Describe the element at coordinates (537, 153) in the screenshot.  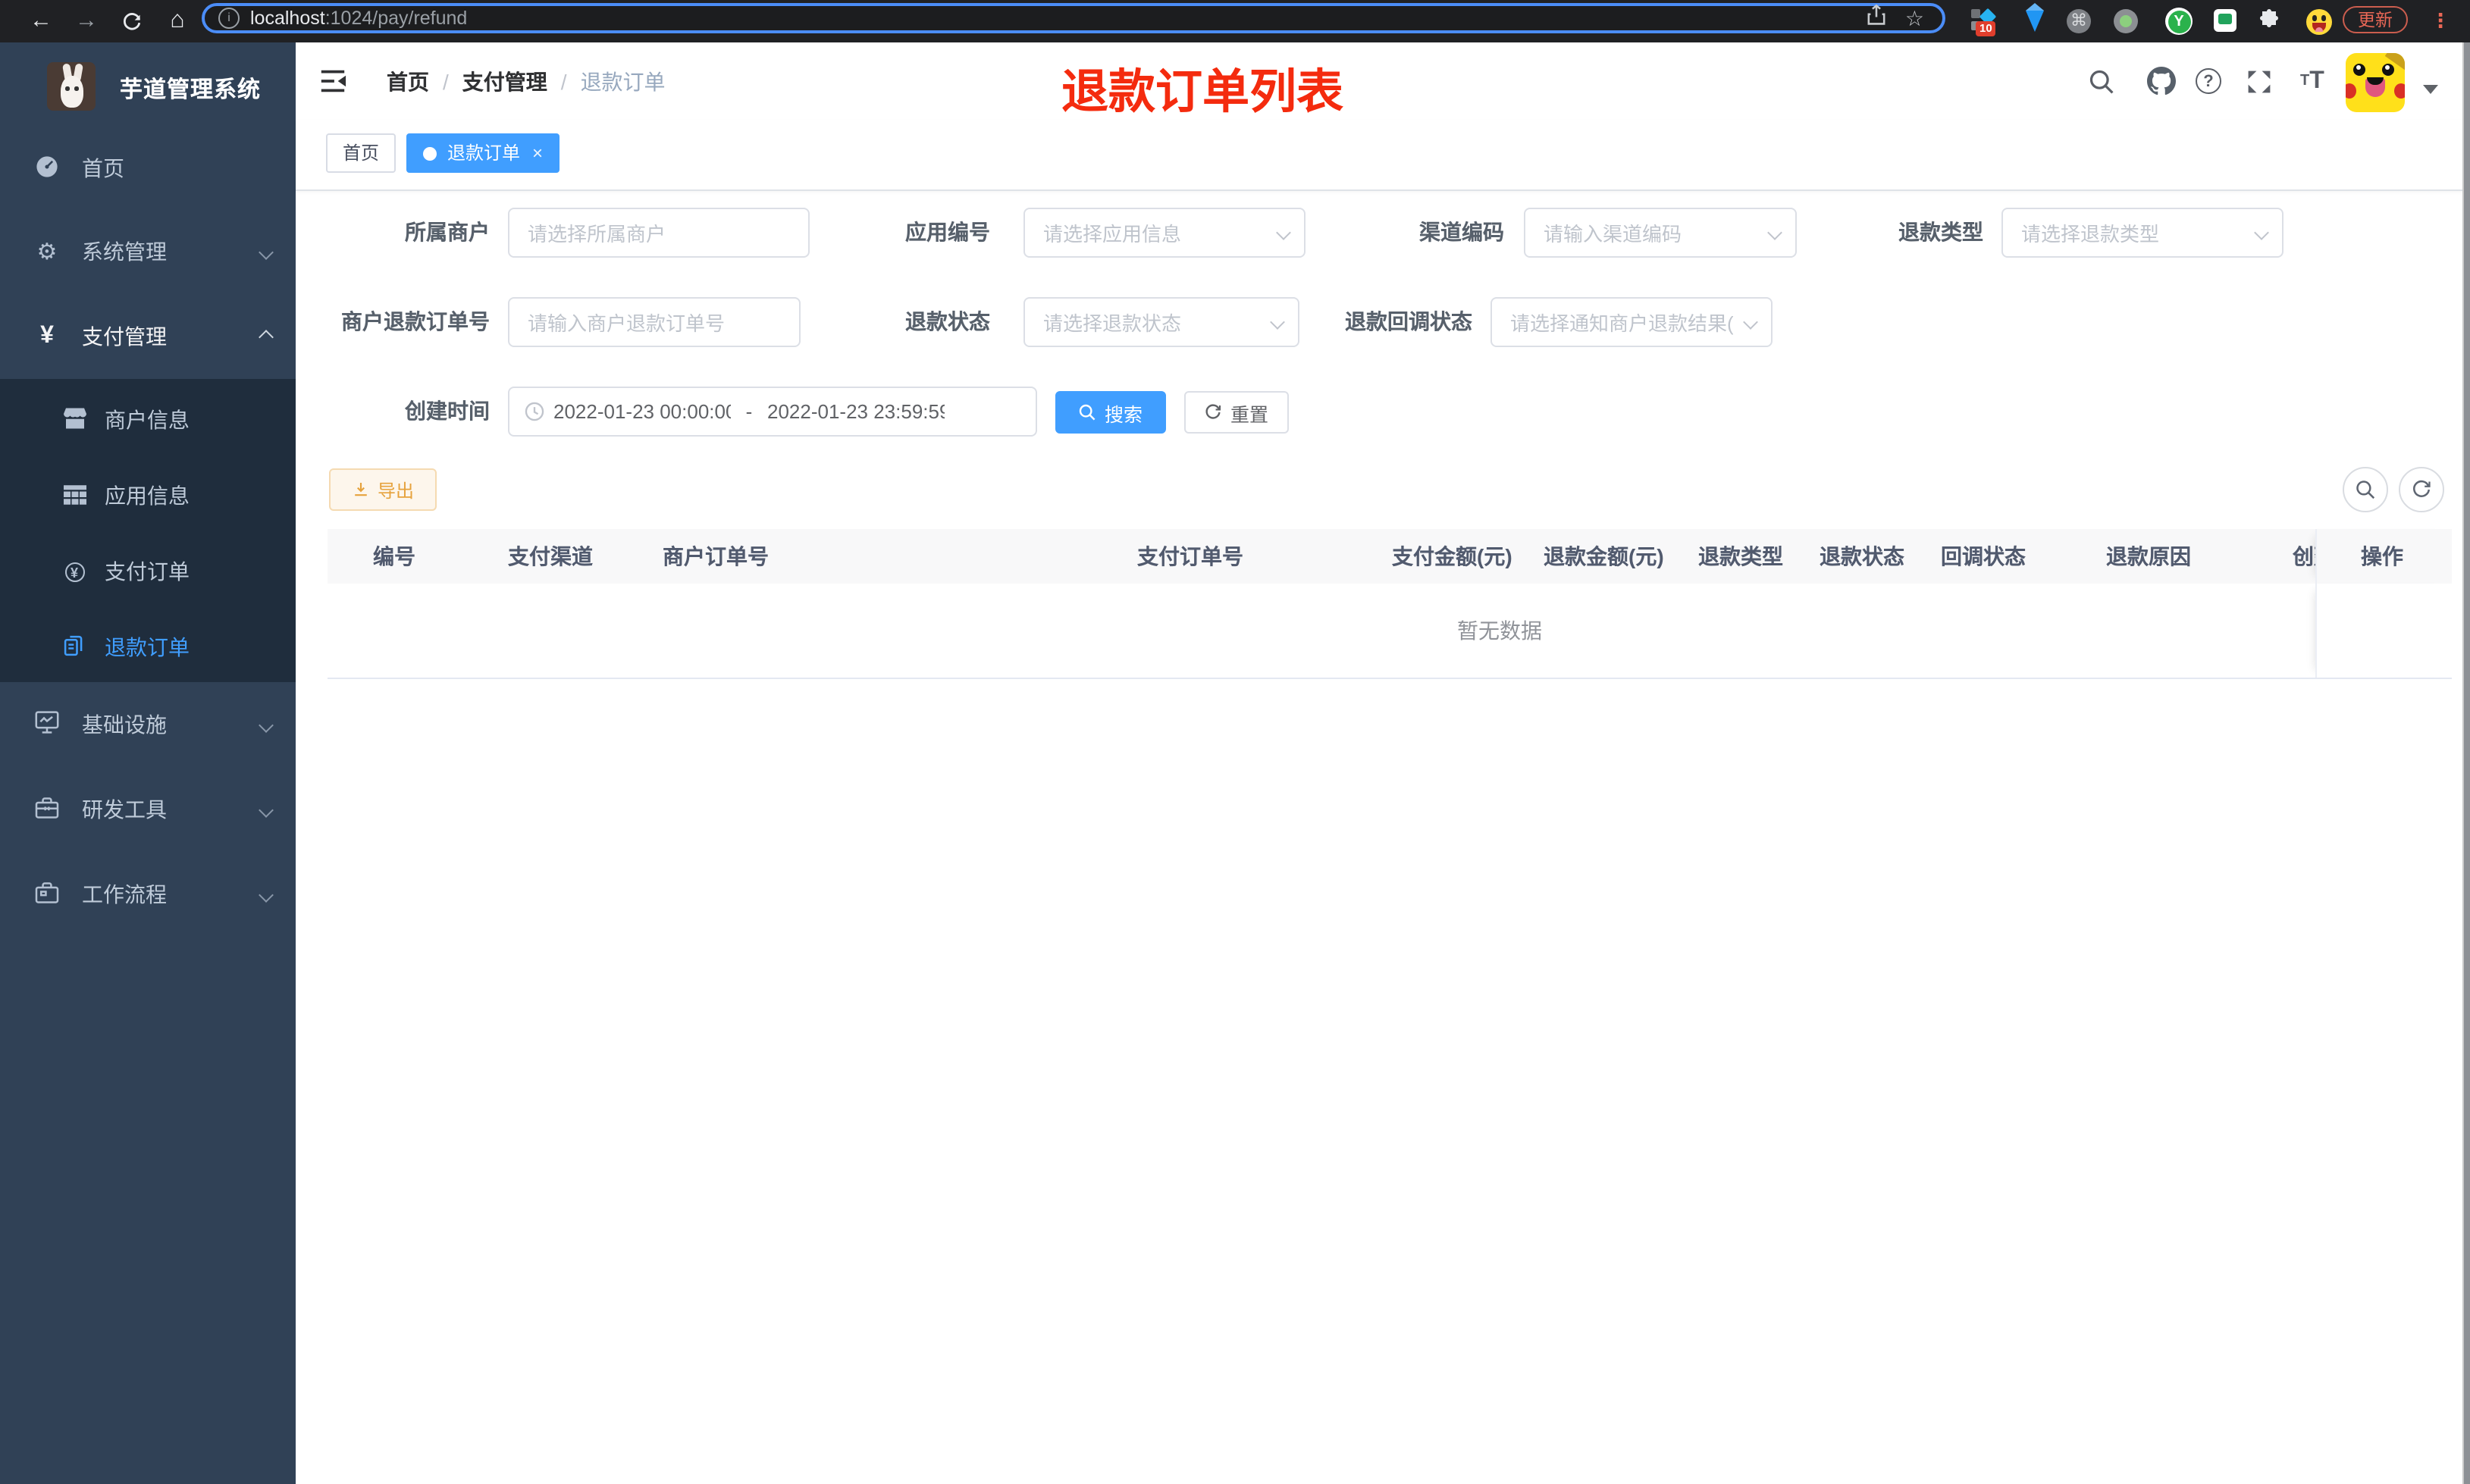
I see `tab-close-icon: ×` at that location.